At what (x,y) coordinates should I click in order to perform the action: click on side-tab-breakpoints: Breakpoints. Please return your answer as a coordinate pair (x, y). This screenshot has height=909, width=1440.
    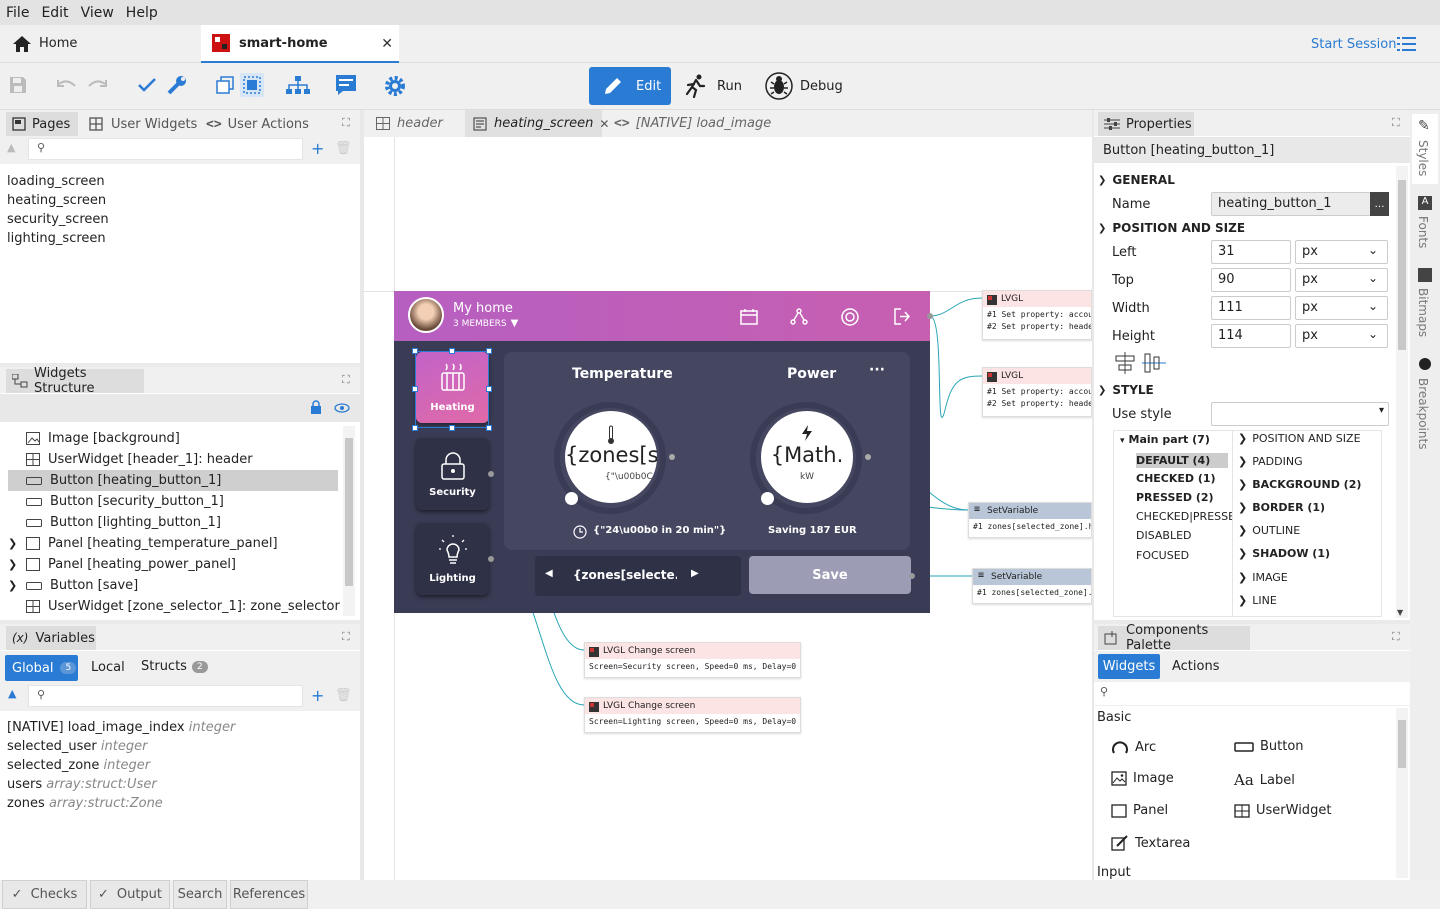
    Looking at the image, I should click on (1425, 404).